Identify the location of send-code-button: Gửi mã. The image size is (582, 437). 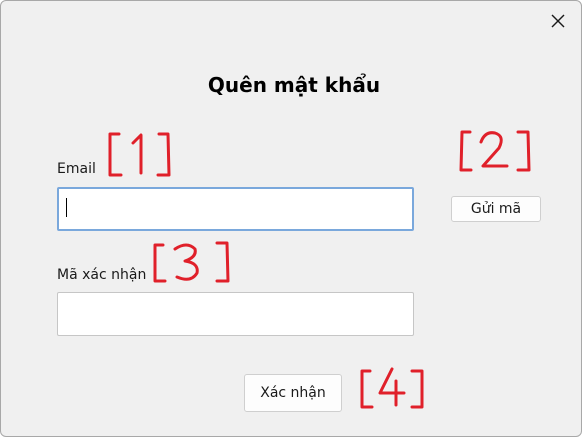
(496, 209).